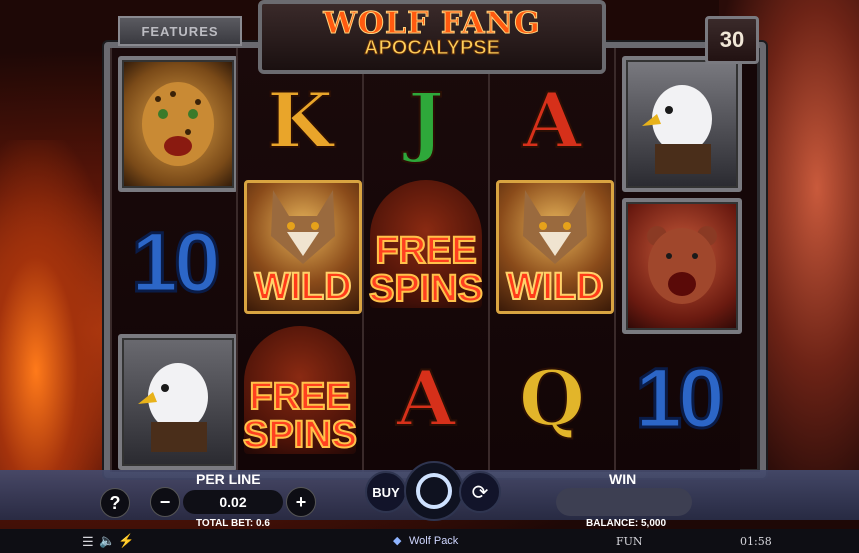 Image resolution: width=859 pixels, height=553 pixels. I want to click on bear-symbol, so click(682, 266).